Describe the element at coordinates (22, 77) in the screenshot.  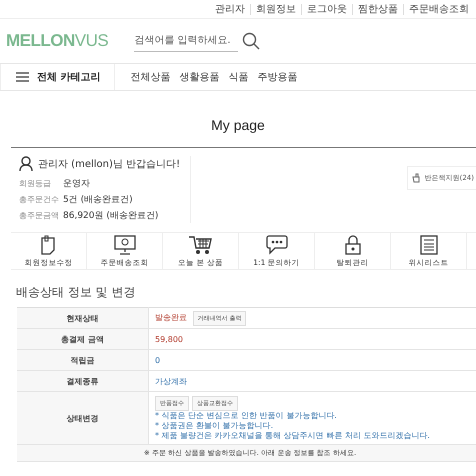
I see `menu-icon` at that location.